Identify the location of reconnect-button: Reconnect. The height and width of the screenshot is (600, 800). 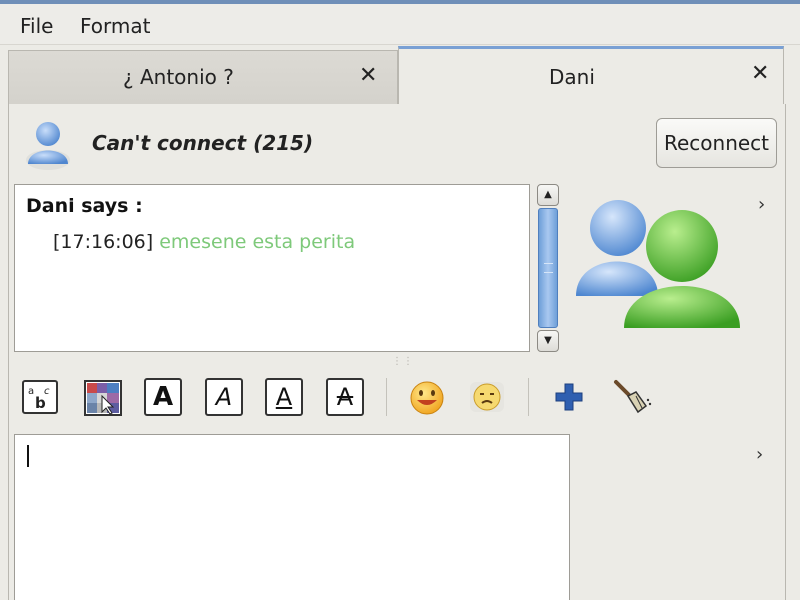
(716, 143).